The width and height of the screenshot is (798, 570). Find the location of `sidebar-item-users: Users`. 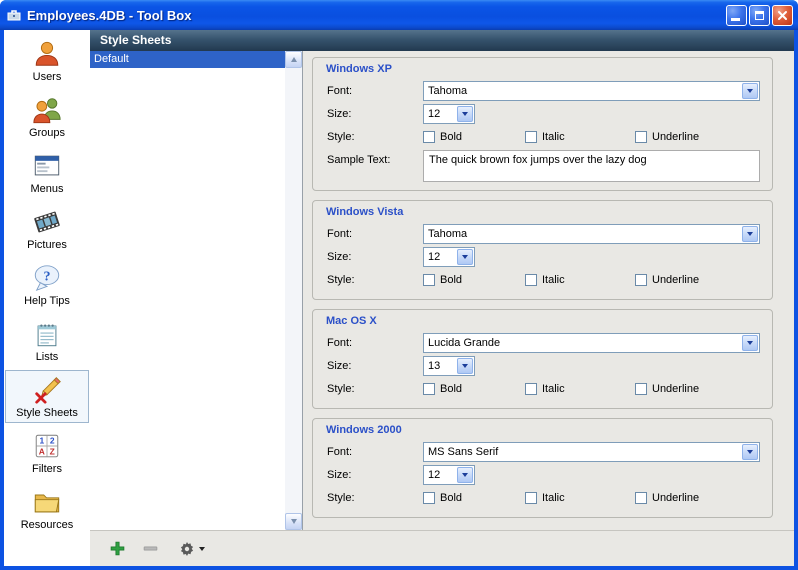

sidebar-item-users: Users is located at coordinates (47, 60).